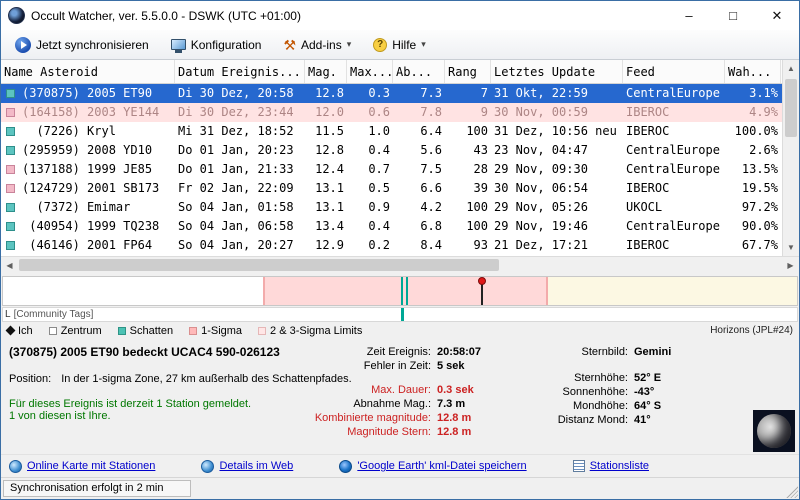  What do you see at coordinates (262, 330) in the screenshot?
I see `sigma23-swatch-icon` at bounding box center [262, 330].